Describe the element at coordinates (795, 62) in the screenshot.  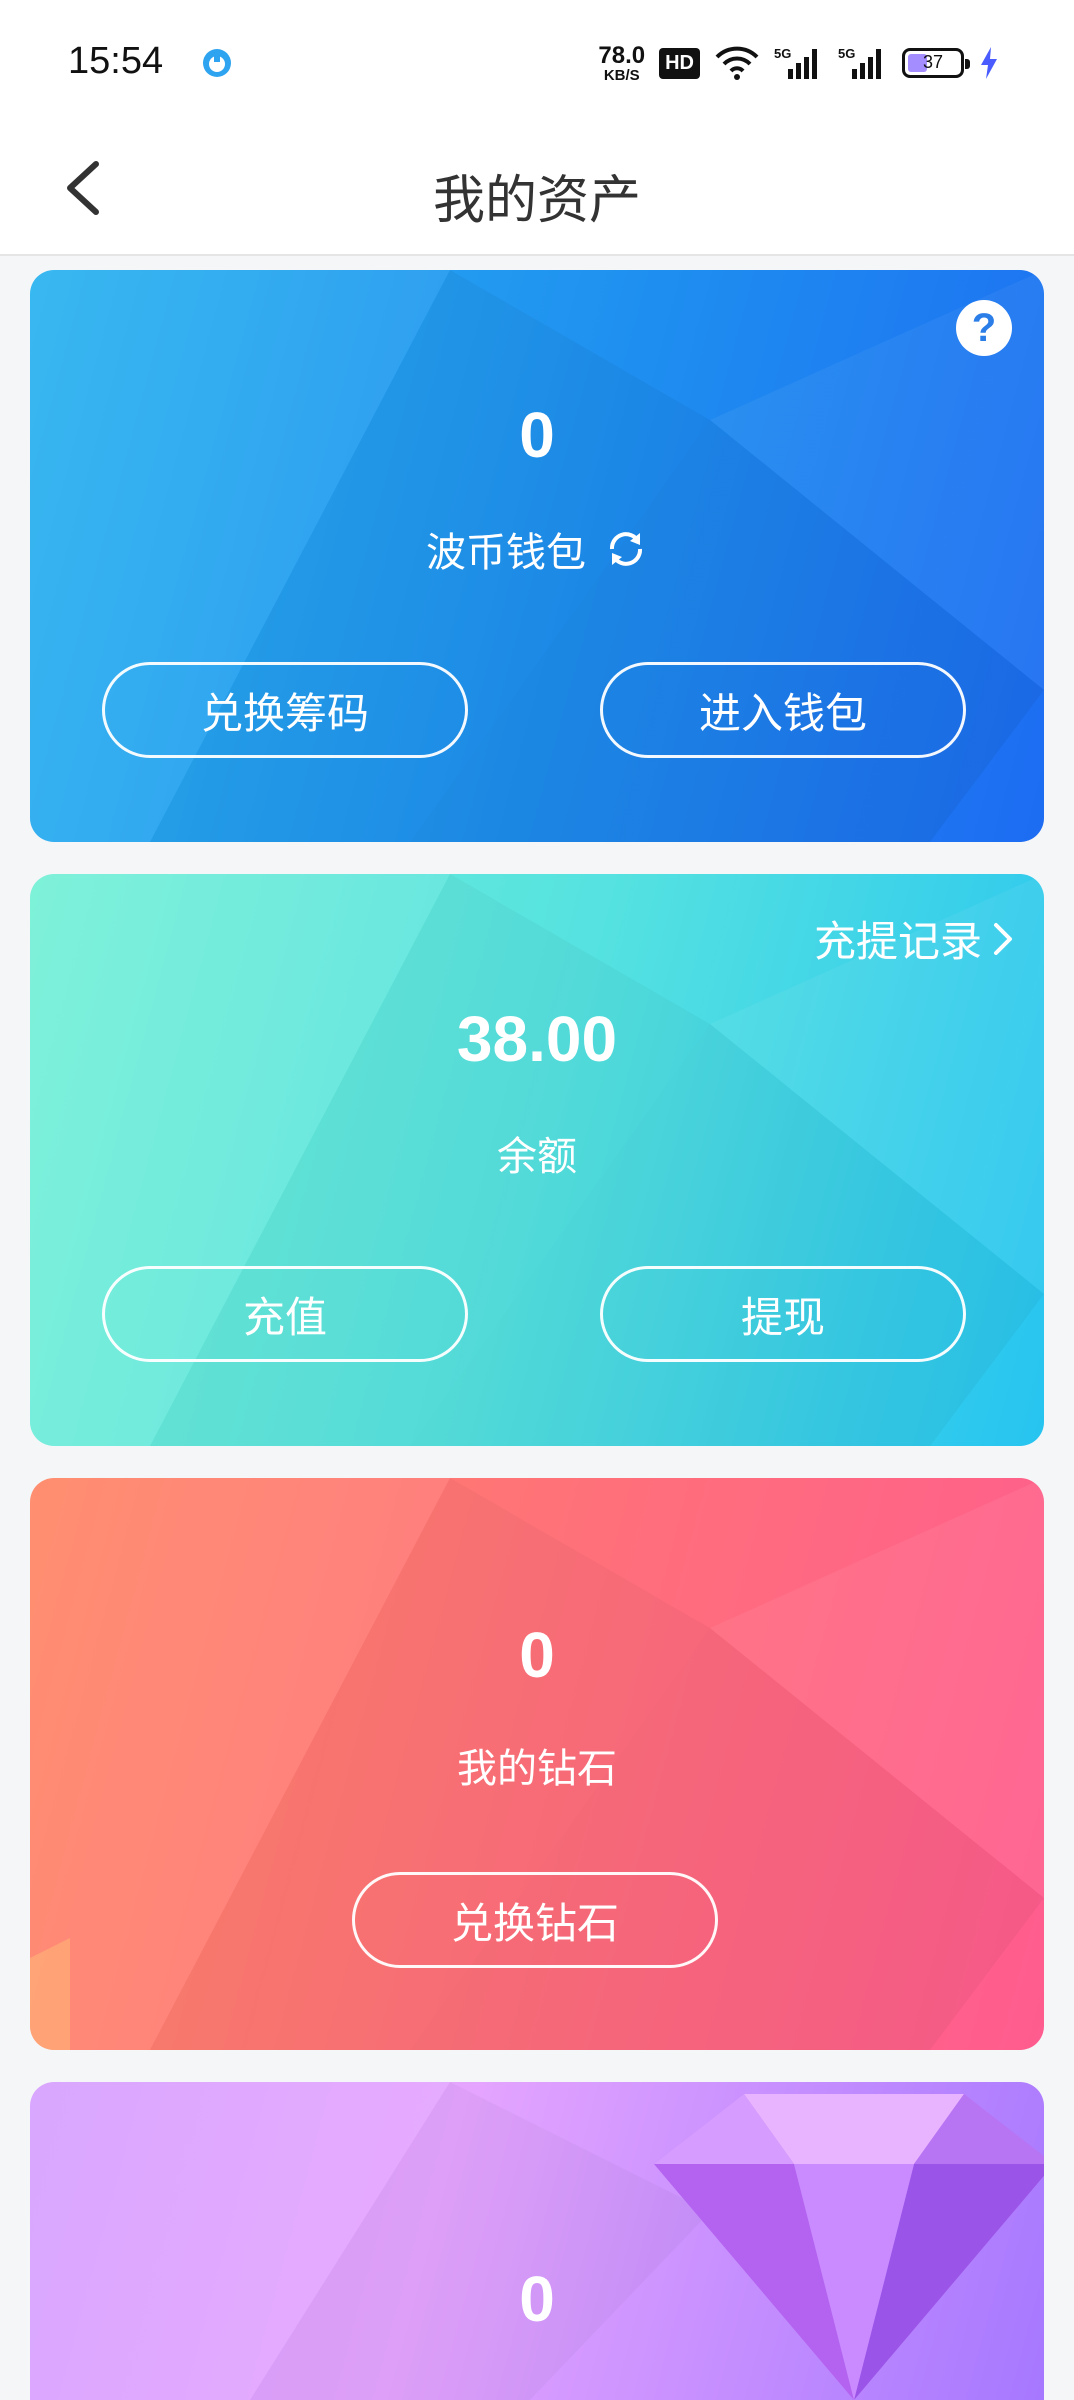
I see `signal-5g-icon: 5G` at that location.